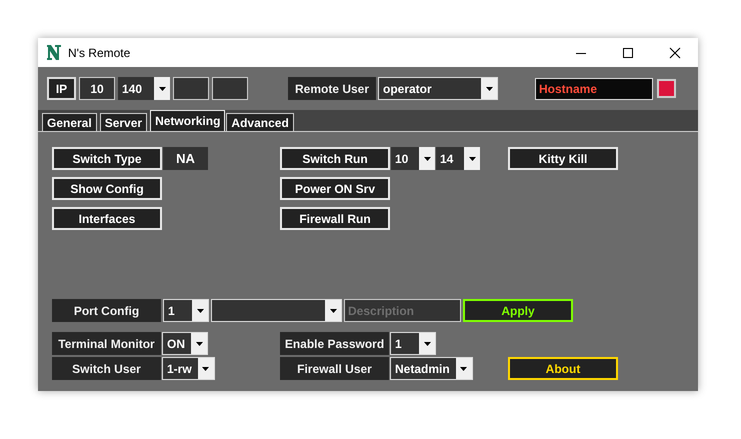 This screenshot has width=741, height=439. What do you see at coordinates (438, 88) in the screenshot?
I see `remote-user-dropdown: operator` at bounding box center [438, 88].